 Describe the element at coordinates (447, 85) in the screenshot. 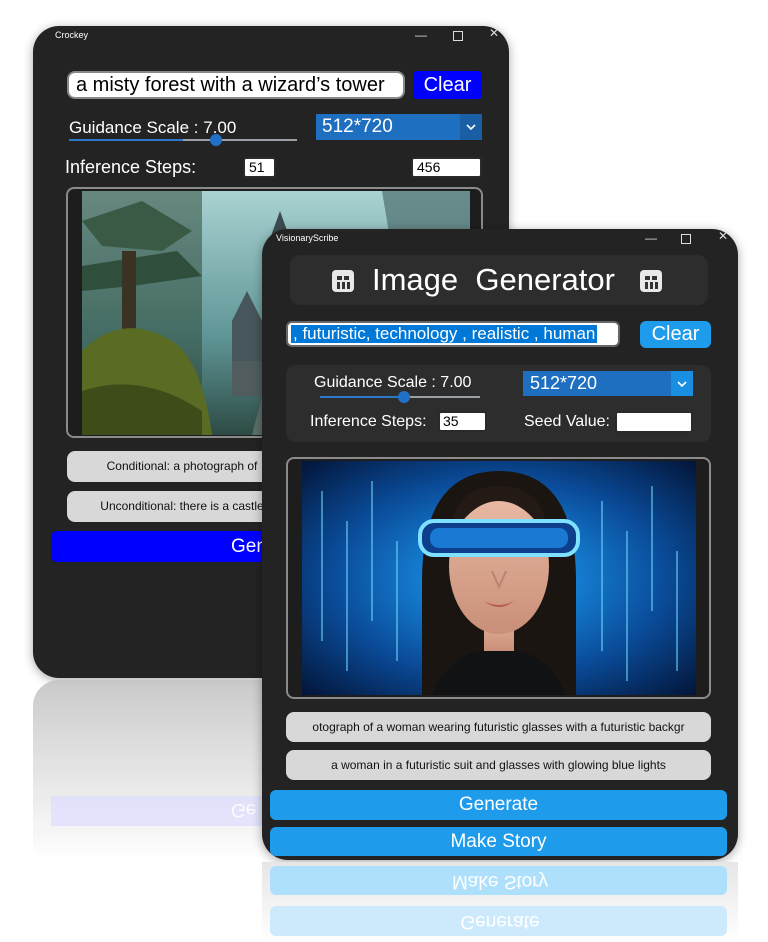

I see `back-clear-button: Clear` at that location.